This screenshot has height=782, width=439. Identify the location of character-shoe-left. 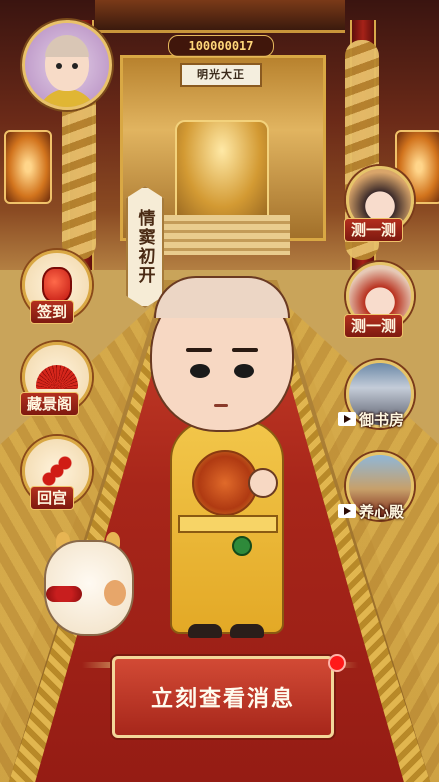
(205, 631).